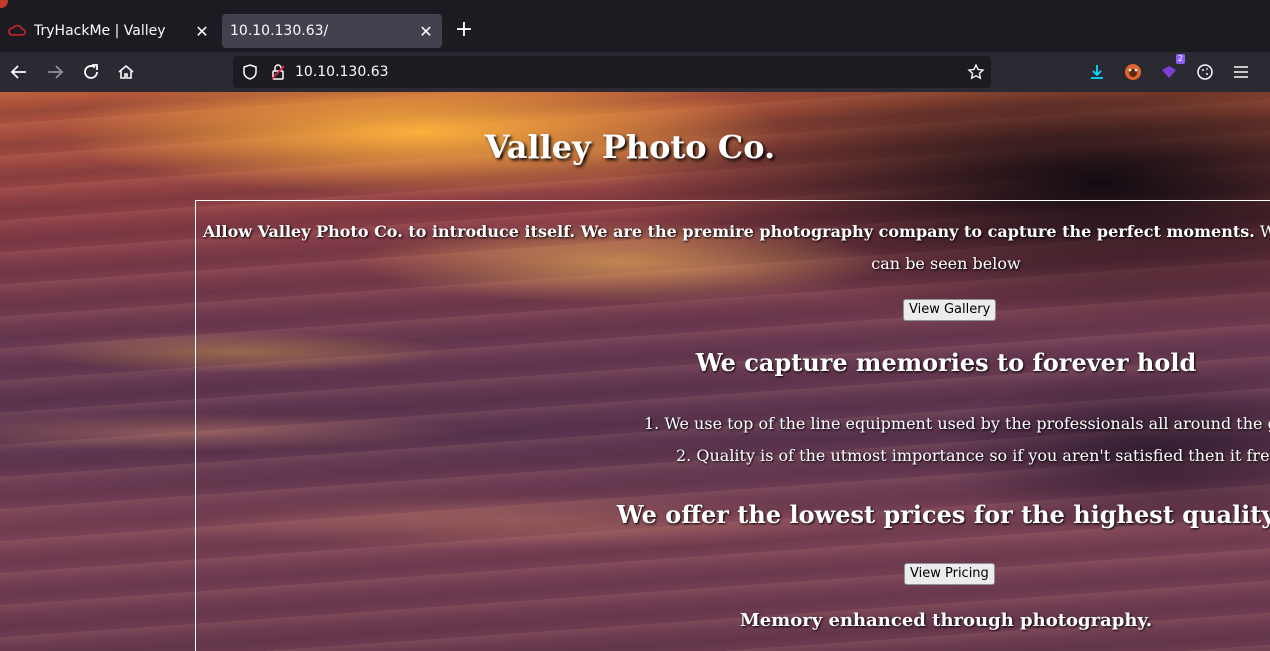 Image resolution: width=1270 pixels, height=651 pixels. What do you see at coordinates (91, 72) in the screenshot?
I see `reload-icon` at bounding box center [91, 72].